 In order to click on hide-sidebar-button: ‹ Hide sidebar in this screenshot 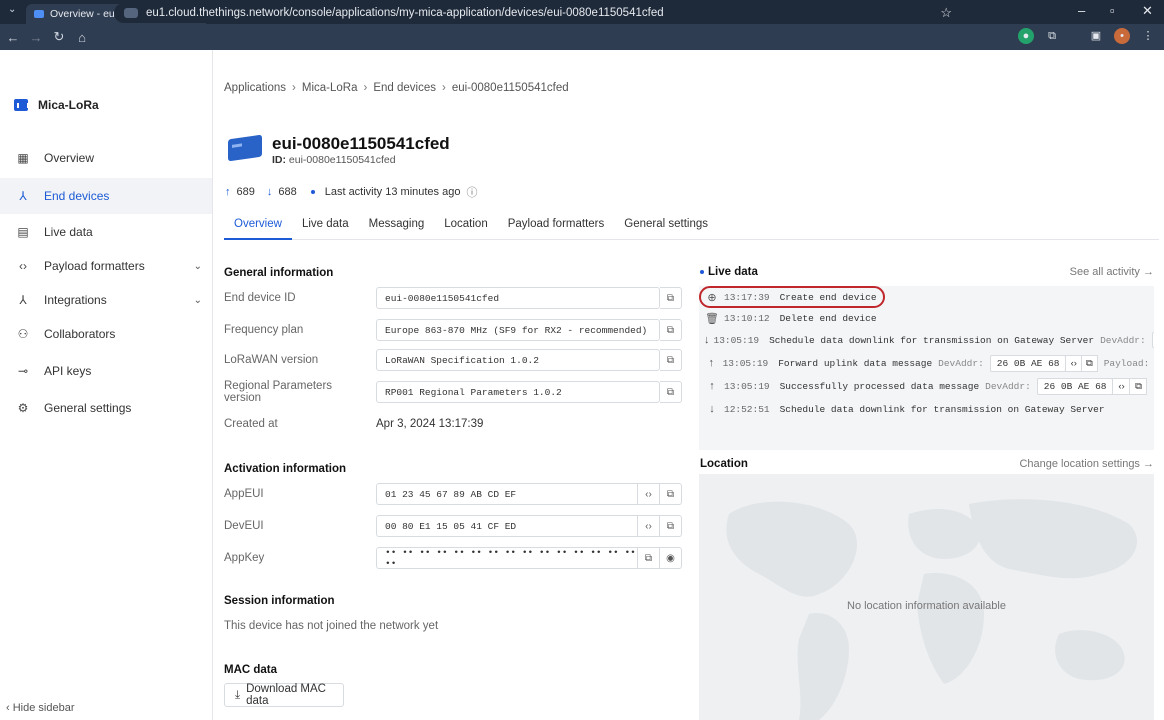, I will do `click(40, 708)`.